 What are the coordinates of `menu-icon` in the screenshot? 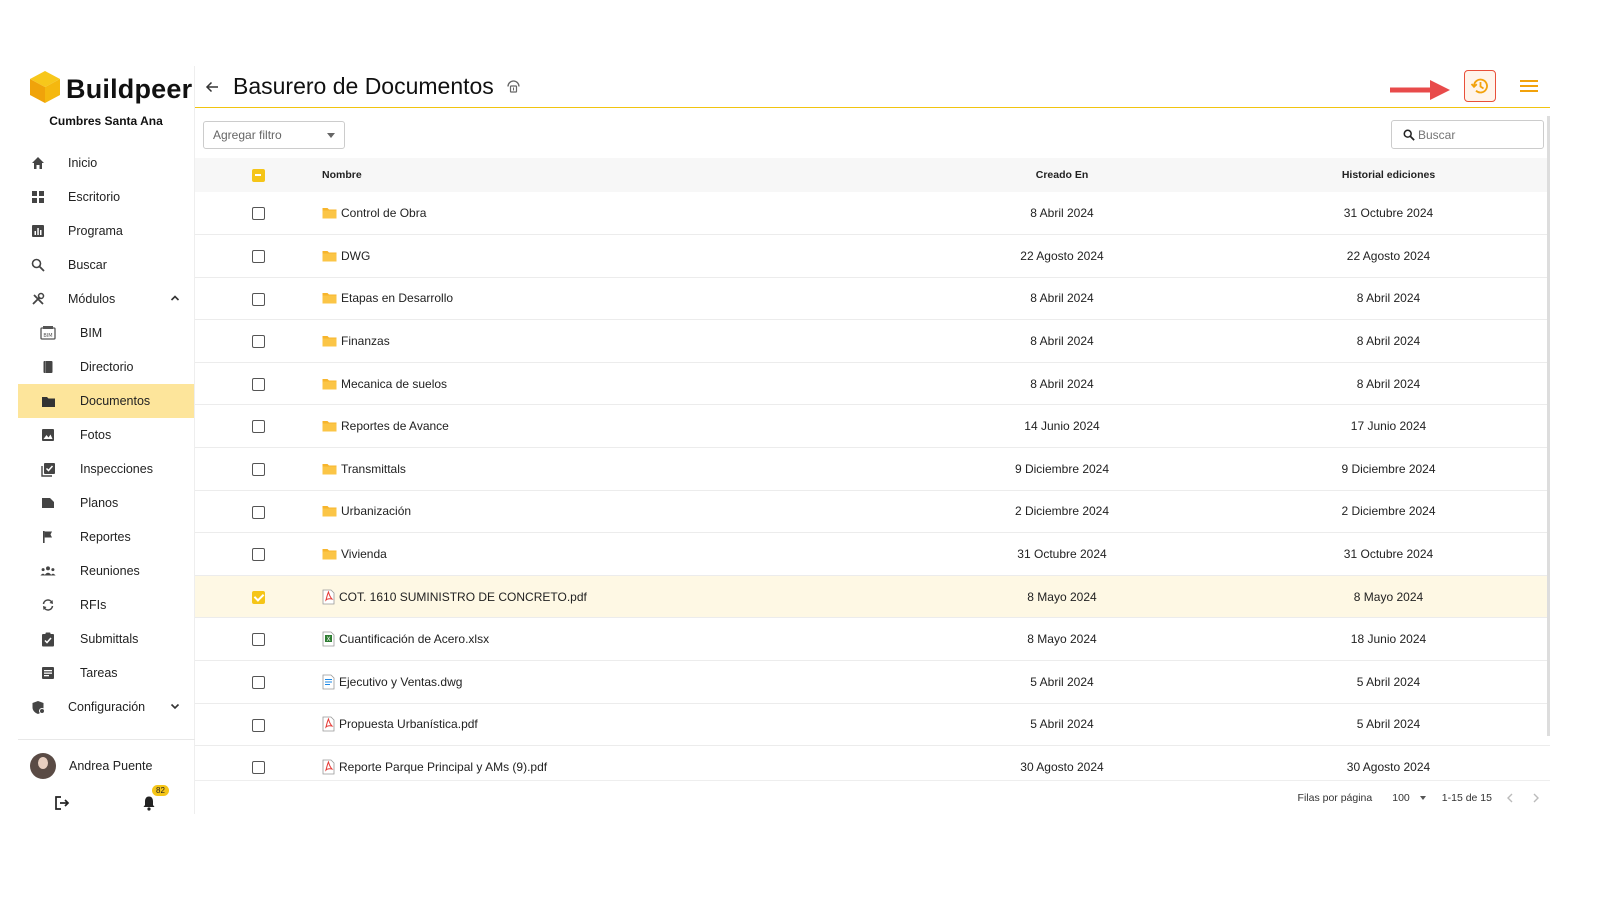 It's located at (1529, 86).